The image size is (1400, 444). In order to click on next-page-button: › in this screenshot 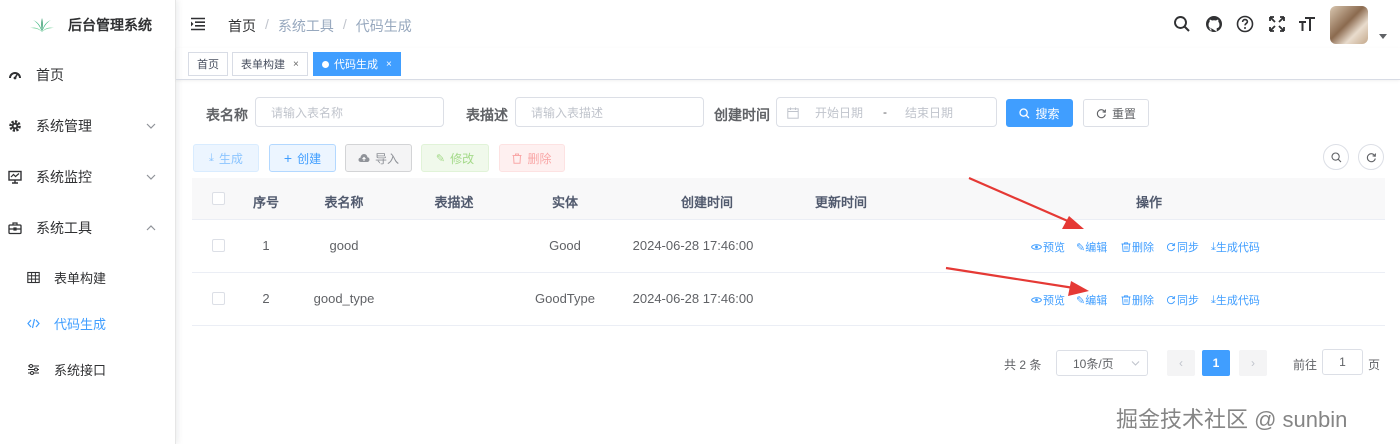, I will do `click(1253, 363)`.